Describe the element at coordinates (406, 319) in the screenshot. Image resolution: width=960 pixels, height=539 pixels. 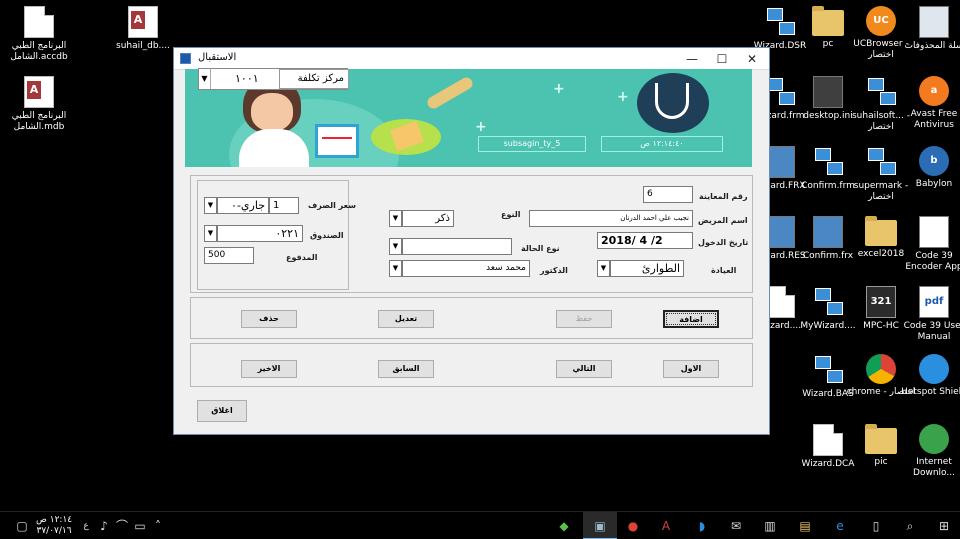
I see `edit-button: تعديل` at that location.